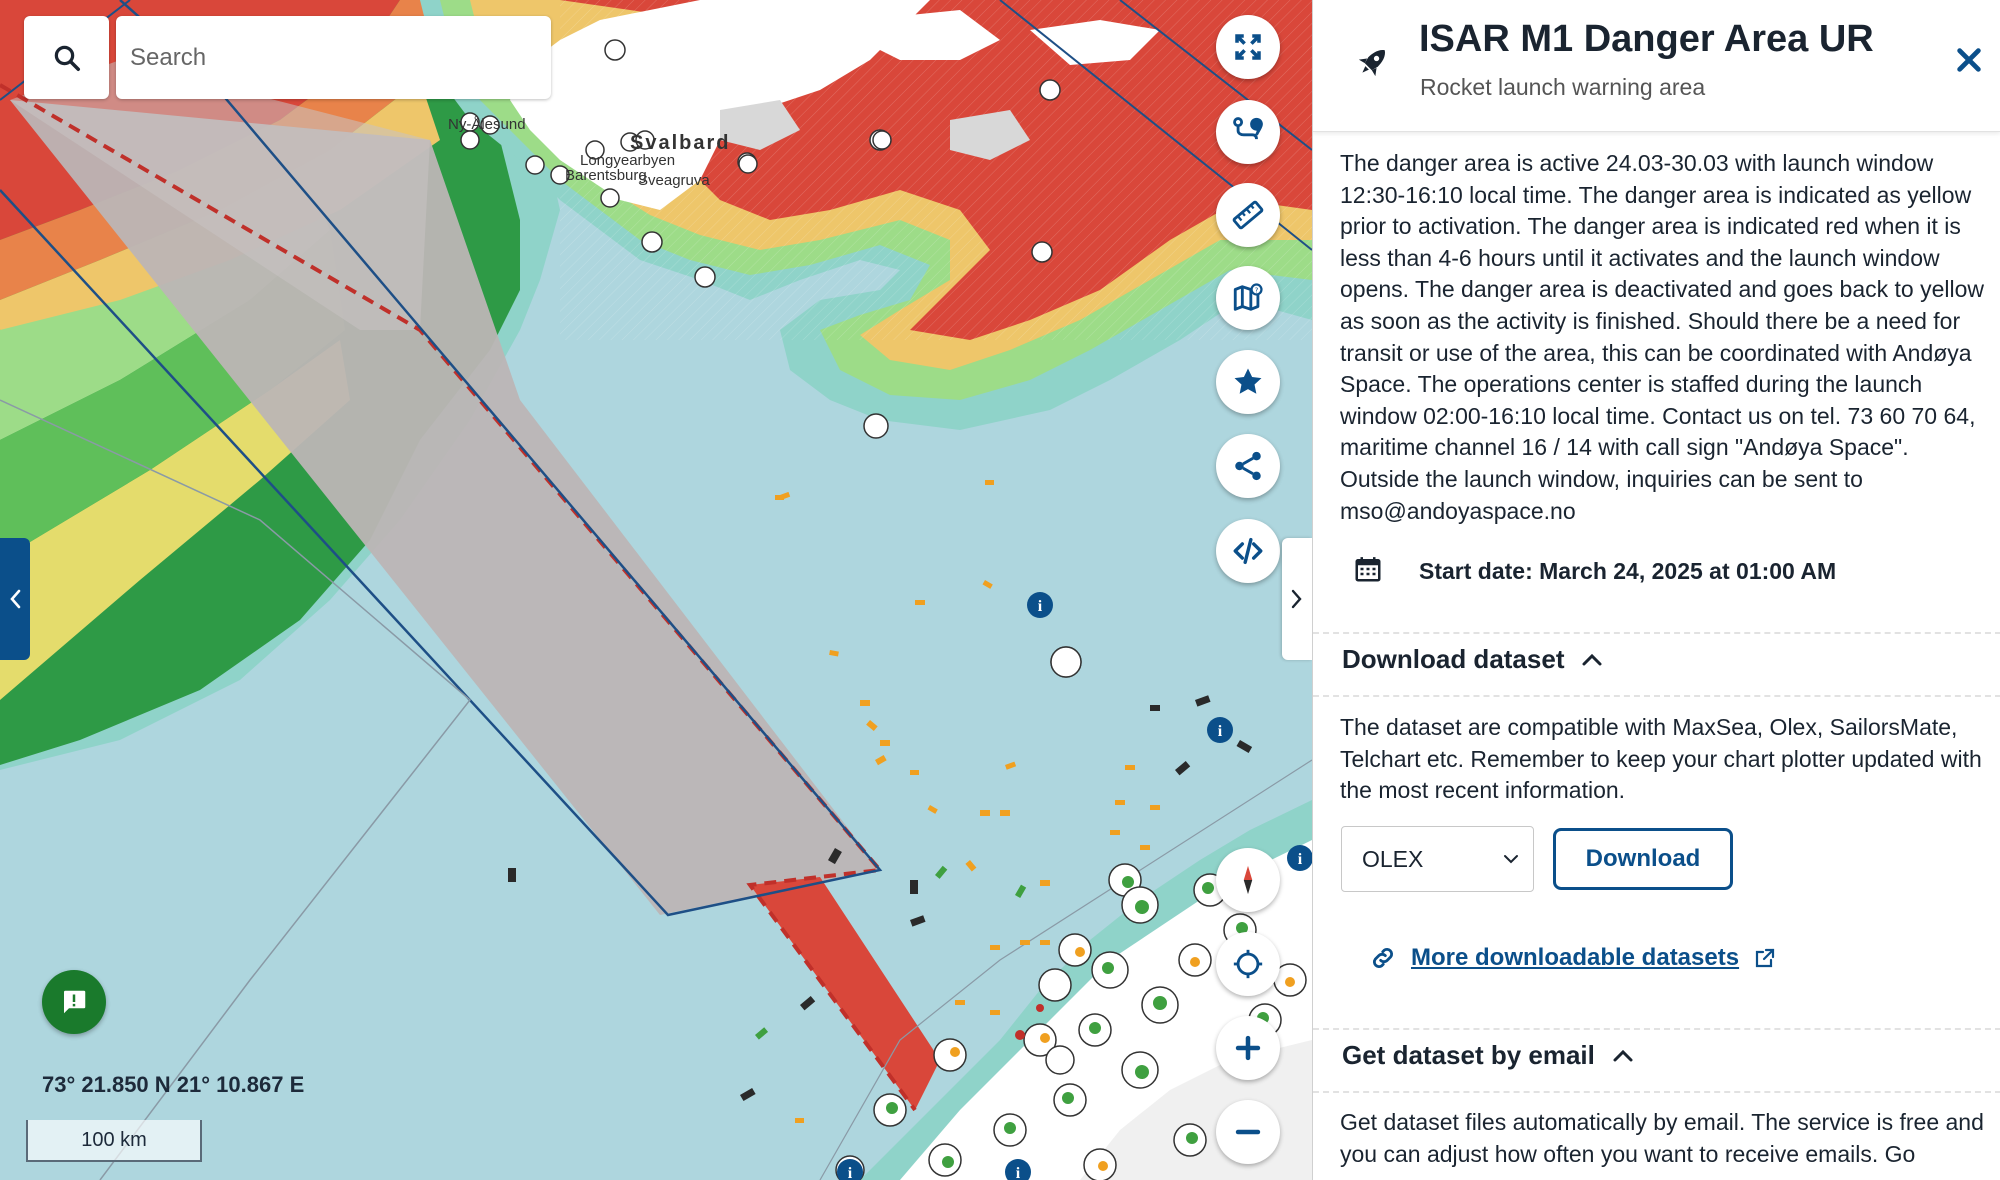  I want to click on locate-icon, so click(1248, 964).